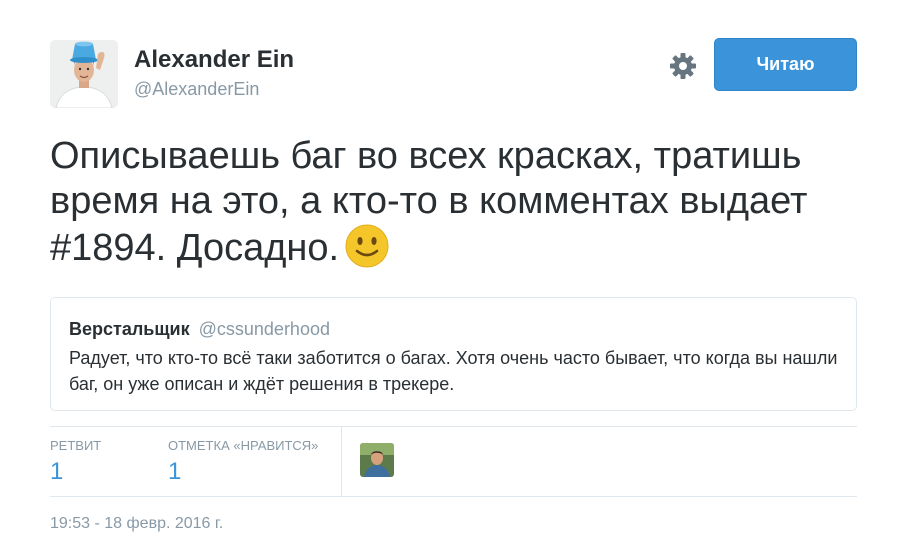 The image size is (909, 545). I want to click on slightly-smiling-face-icon, so click(367, 251).